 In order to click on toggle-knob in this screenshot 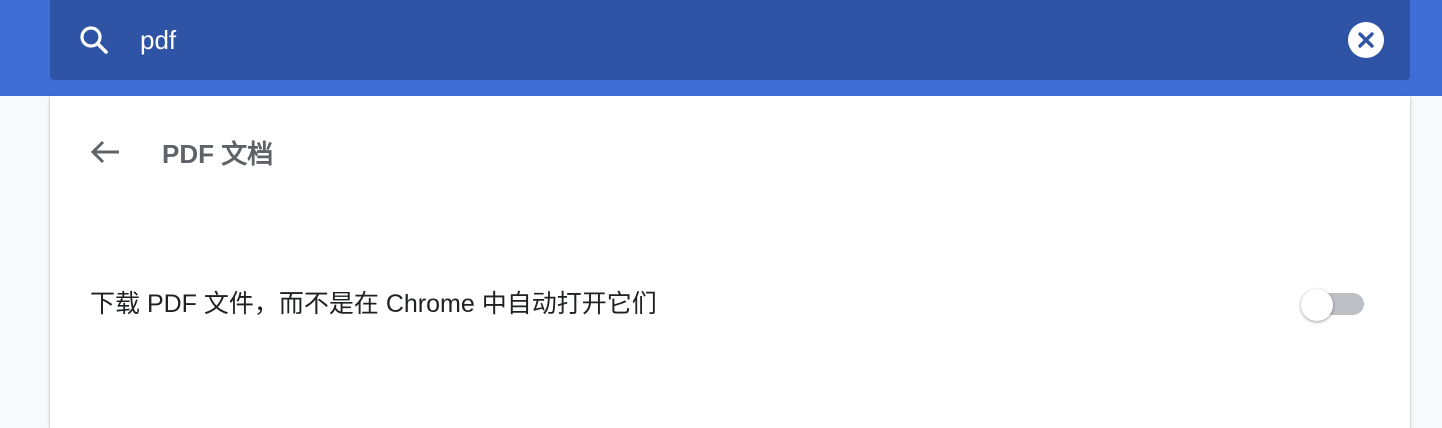, I will do `click(1317, 305)`.